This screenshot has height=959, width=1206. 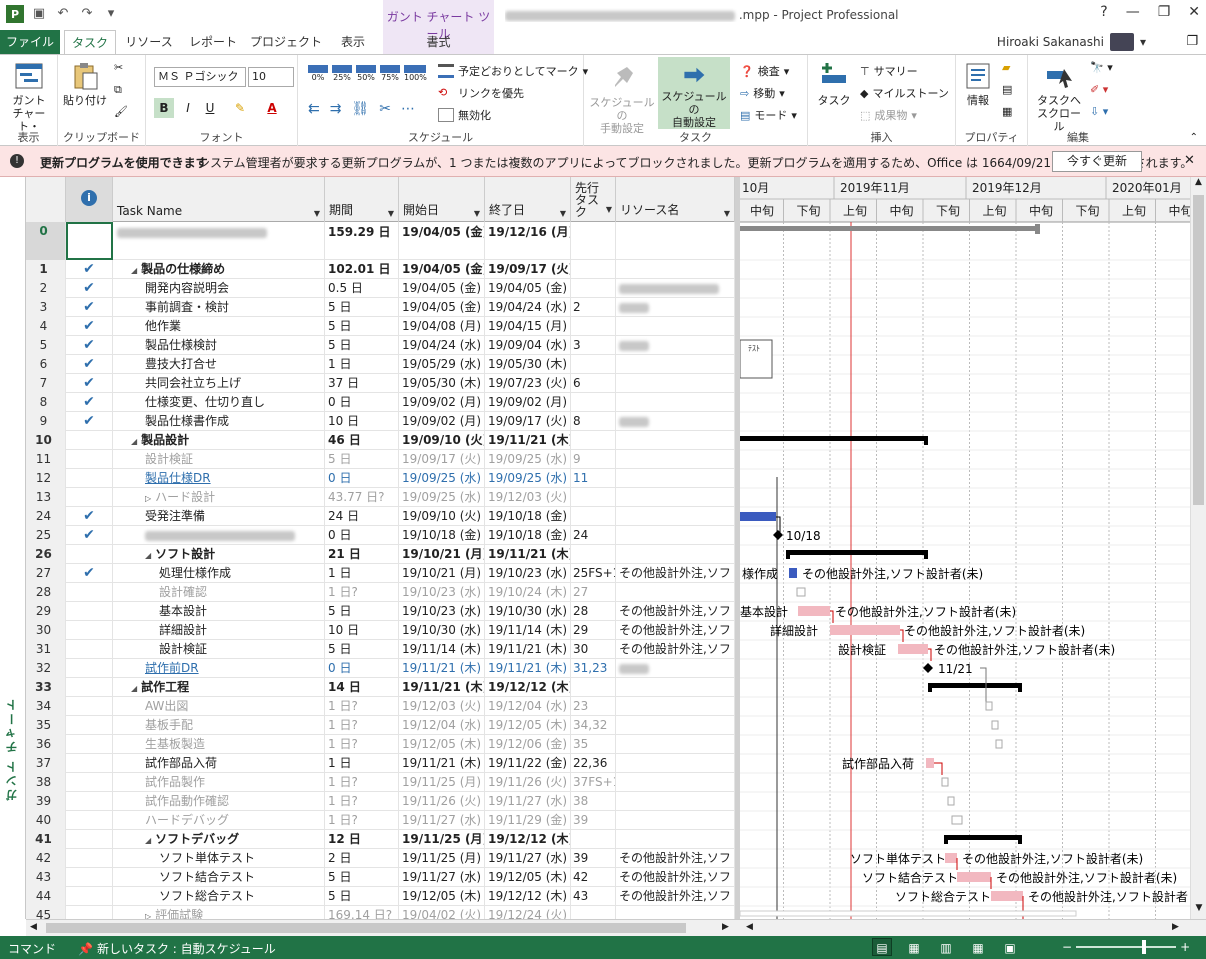 I want to click on task-start: 19/04/02 (火), so click(x=442, y=912).